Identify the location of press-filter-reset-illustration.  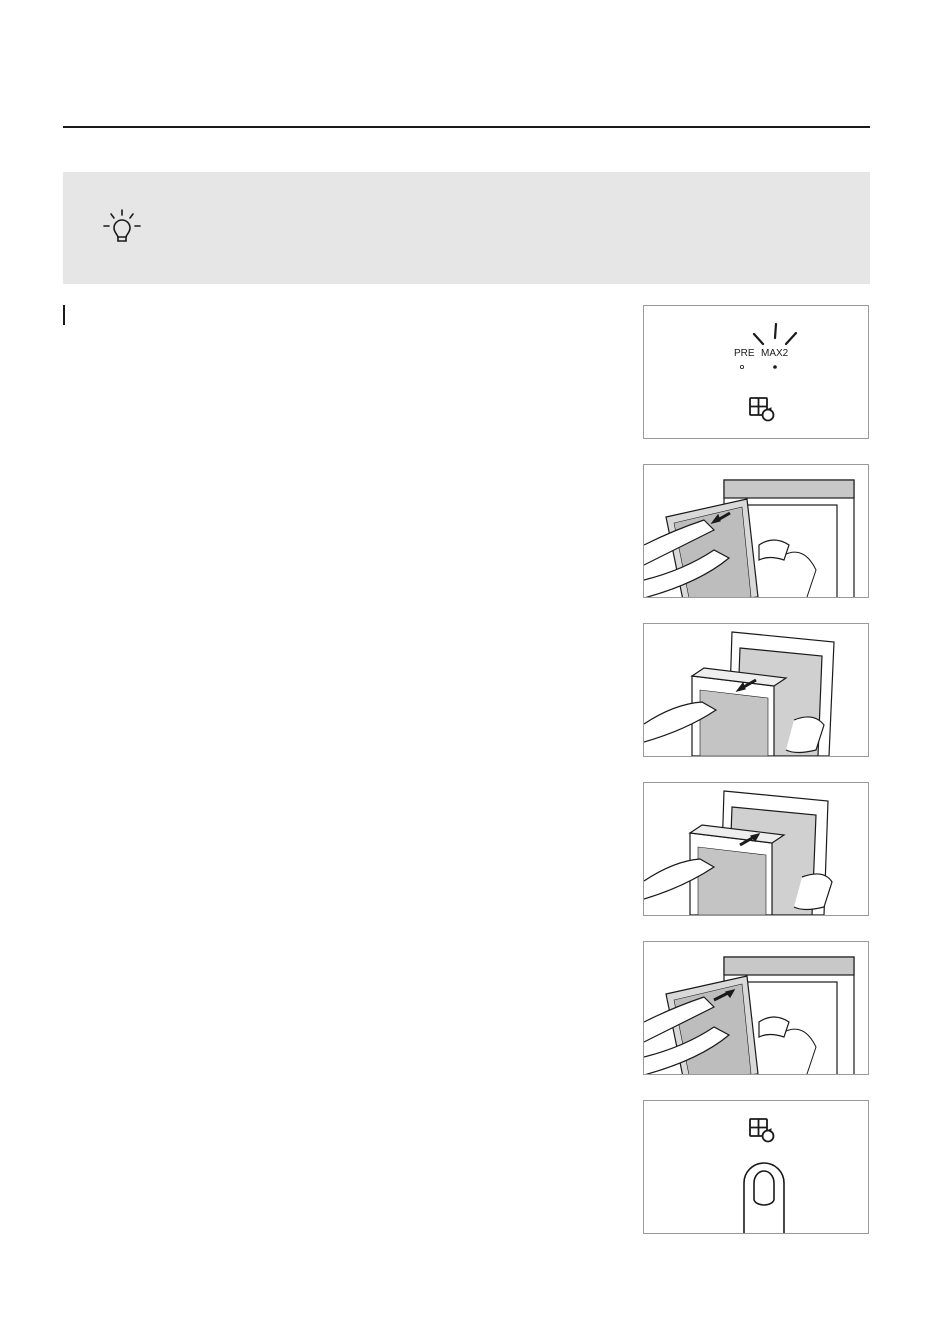
(756, 1167).